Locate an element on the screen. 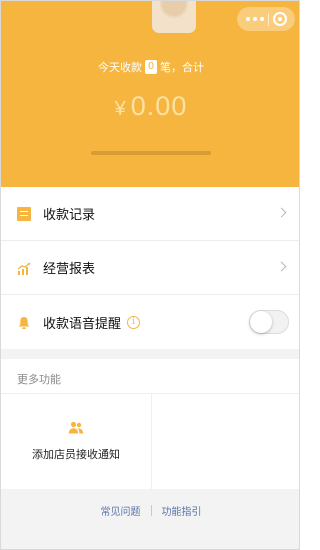  menu-item-label: 收款语音提醒 is located at coordinates (82, 324).